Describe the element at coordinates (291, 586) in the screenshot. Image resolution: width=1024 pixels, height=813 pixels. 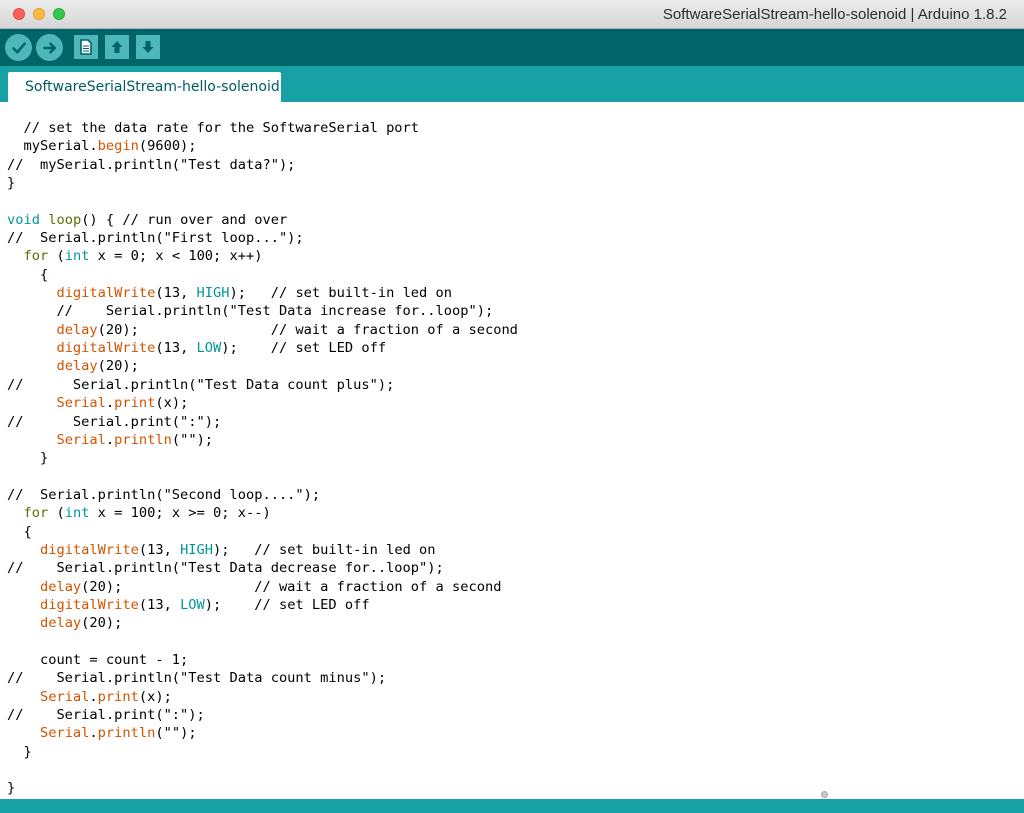
I see `code-token: (20); // wait a fraction of a second` at that location.